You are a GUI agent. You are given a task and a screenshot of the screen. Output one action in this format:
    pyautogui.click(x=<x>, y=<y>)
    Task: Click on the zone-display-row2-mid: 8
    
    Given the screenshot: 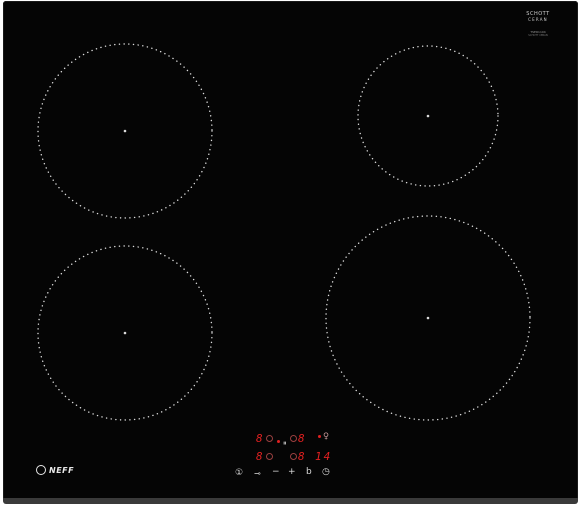 What is the action you would take?
    pyautogui.click(x=301, y=456)
    